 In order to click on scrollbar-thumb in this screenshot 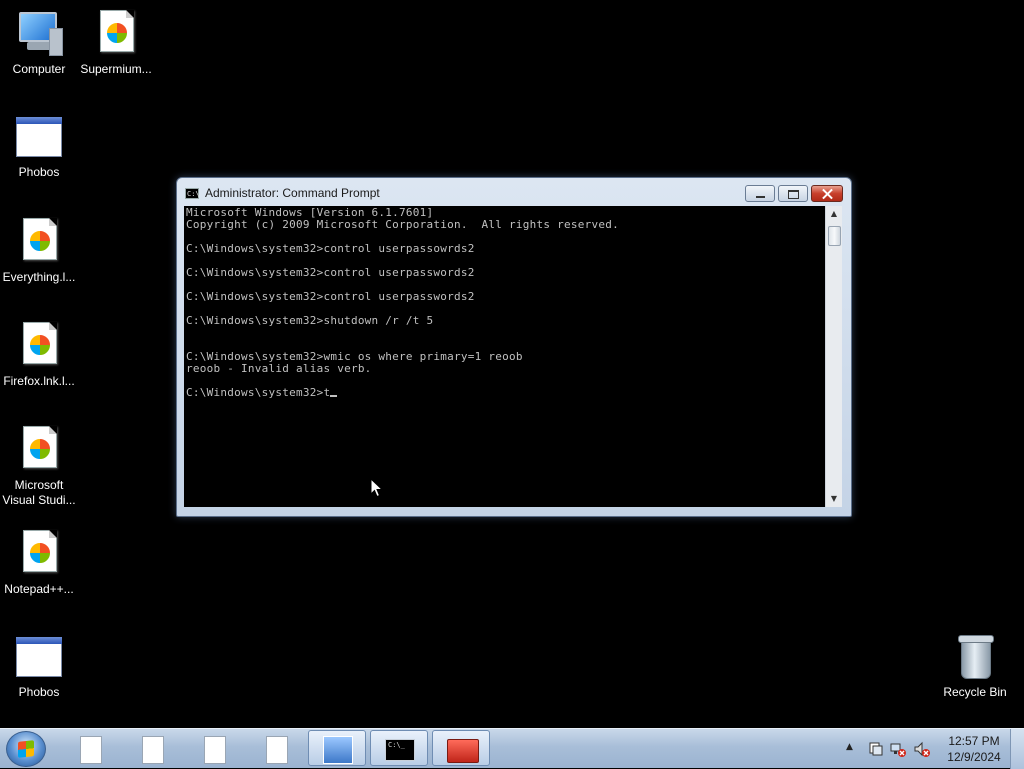, I will do `click(834, 236)`.